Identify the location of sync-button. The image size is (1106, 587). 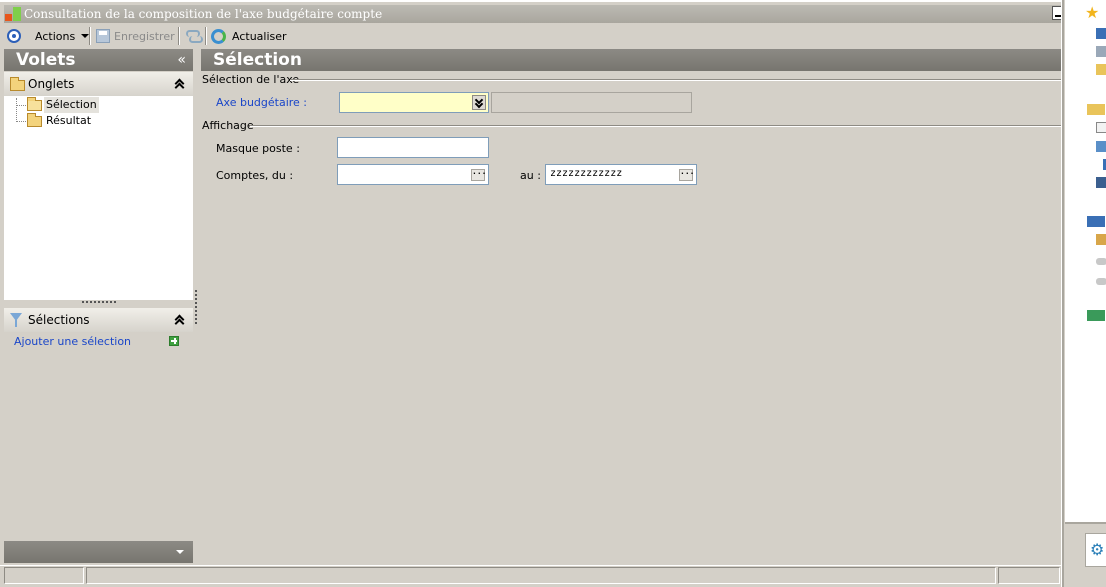
(194, 36).